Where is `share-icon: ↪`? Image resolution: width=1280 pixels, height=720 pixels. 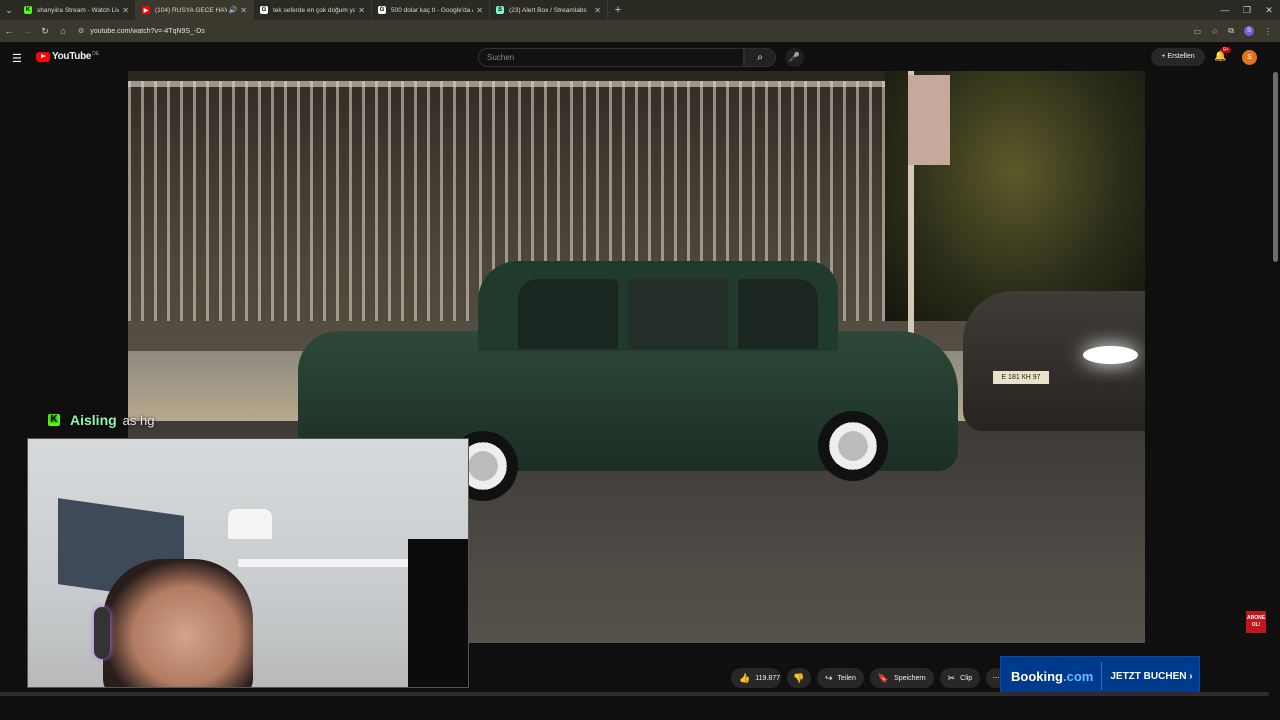
share-icon: ↪ is located at coordinates (829, 677).